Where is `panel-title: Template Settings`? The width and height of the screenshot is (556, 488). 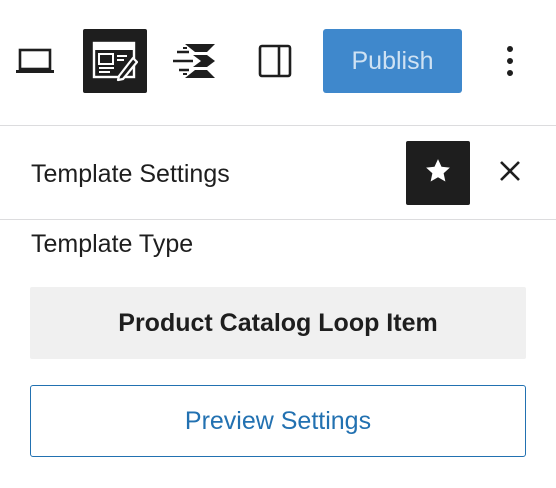 panel-title: Template Settings is located at coordinates (130, 174).